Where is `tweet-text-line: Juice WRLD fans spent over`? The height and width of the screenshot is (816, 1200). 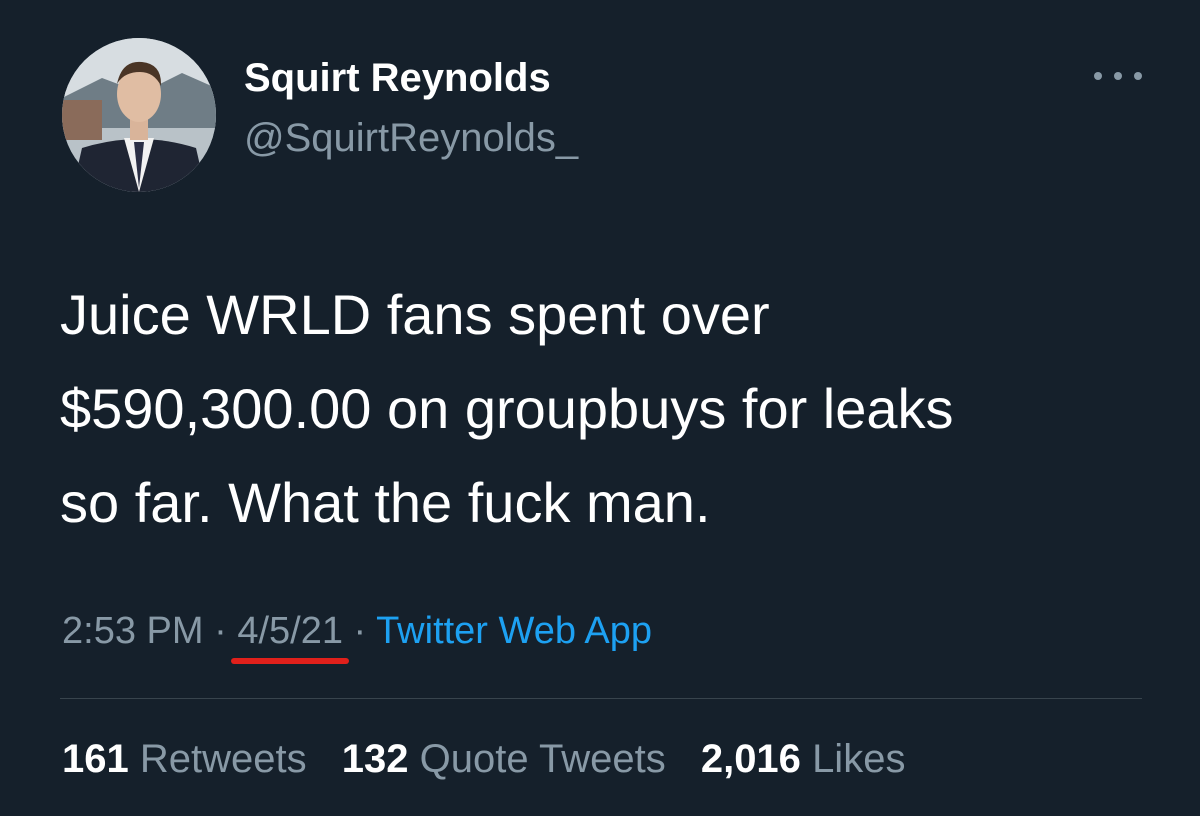 tweet-text-line: Juice WRLD fans spent over is located at coordinates (415, 314).